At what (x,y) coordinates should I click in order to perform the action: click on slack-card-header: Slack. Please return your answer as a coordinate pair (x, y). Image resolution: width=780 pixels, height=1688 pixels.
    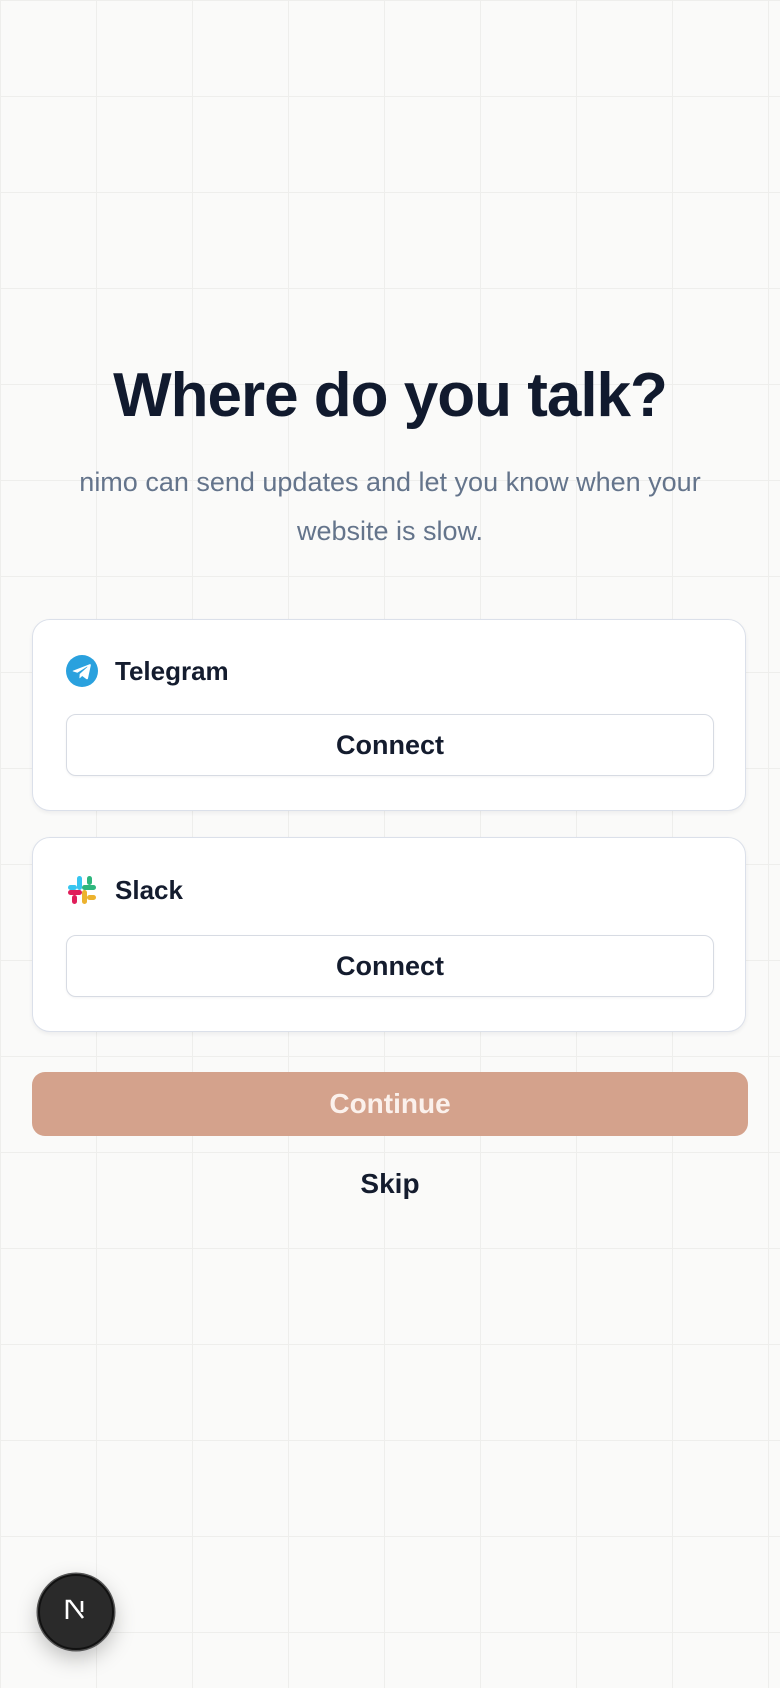
    Looking at the image, I should click on (124, 890).